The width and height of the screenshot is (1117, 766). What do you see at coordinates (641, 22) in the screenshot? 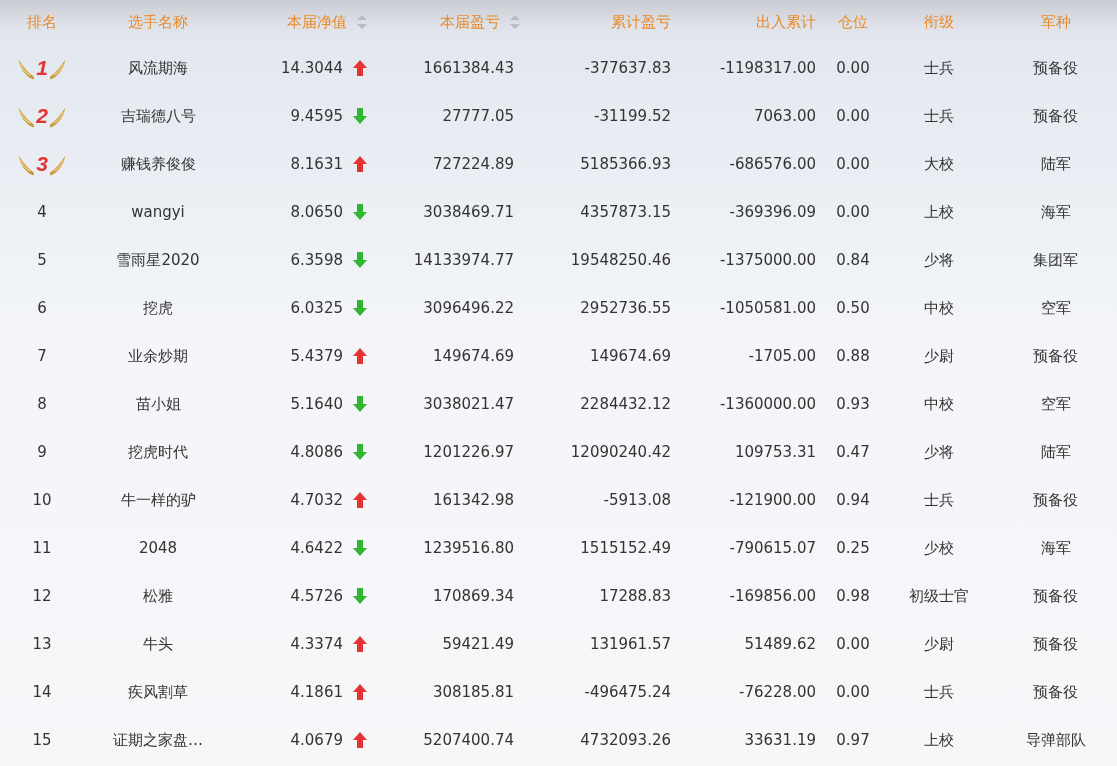
I see `column-header: 累计盈亏` at bounding box center [641, 22].